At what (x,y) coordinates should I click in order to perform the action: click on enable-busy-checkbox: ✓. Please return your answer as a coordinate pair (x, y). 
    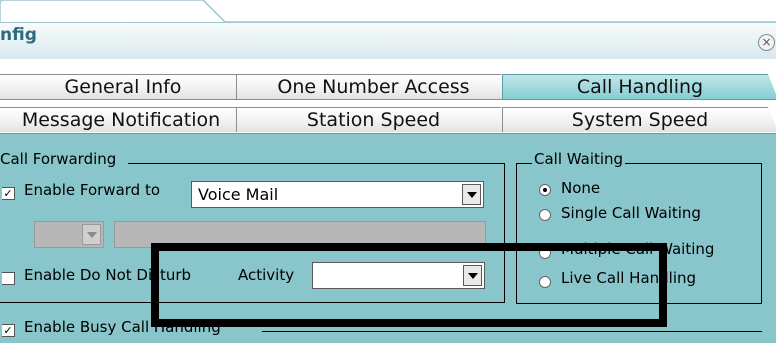
    Looking at the image, I should click on (8, 330).